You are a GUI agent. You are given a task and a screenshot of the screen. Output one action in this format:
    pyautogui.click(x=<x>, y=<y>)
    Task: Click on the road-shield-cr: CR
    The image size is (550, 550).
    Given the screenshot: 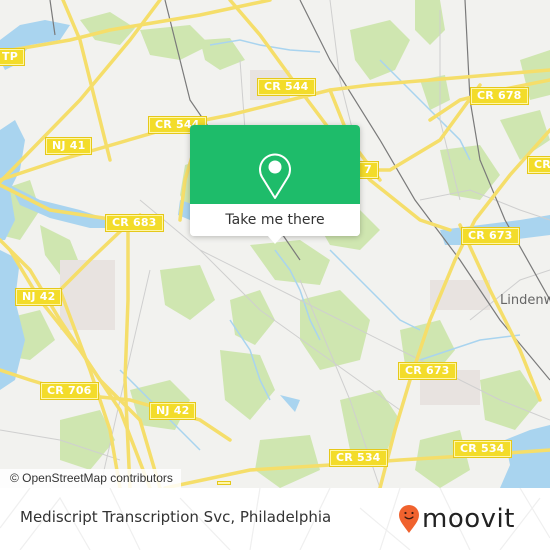 What is the action you would take?
    pyautogui.click(x=538, y=165)
    